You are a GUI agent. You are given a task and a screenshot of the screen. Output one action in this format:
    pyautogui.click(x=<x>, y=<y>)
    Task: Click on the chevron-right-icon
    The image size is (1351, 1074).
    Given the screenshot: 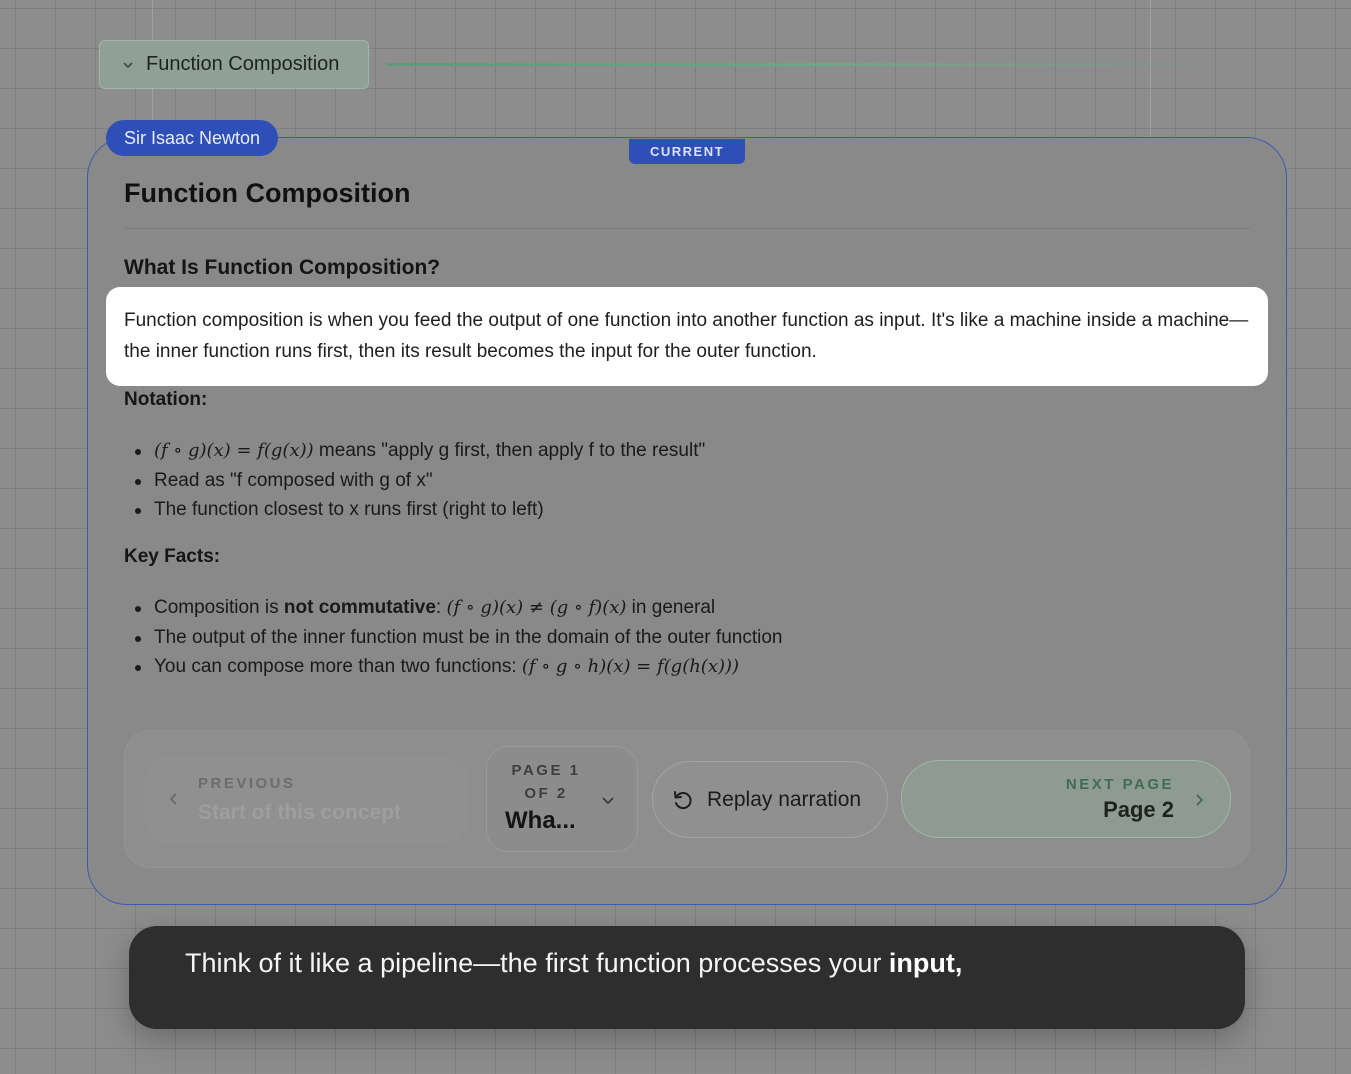 What is the action you would take?
    pyautogui.click(x=1200, y=800)
    